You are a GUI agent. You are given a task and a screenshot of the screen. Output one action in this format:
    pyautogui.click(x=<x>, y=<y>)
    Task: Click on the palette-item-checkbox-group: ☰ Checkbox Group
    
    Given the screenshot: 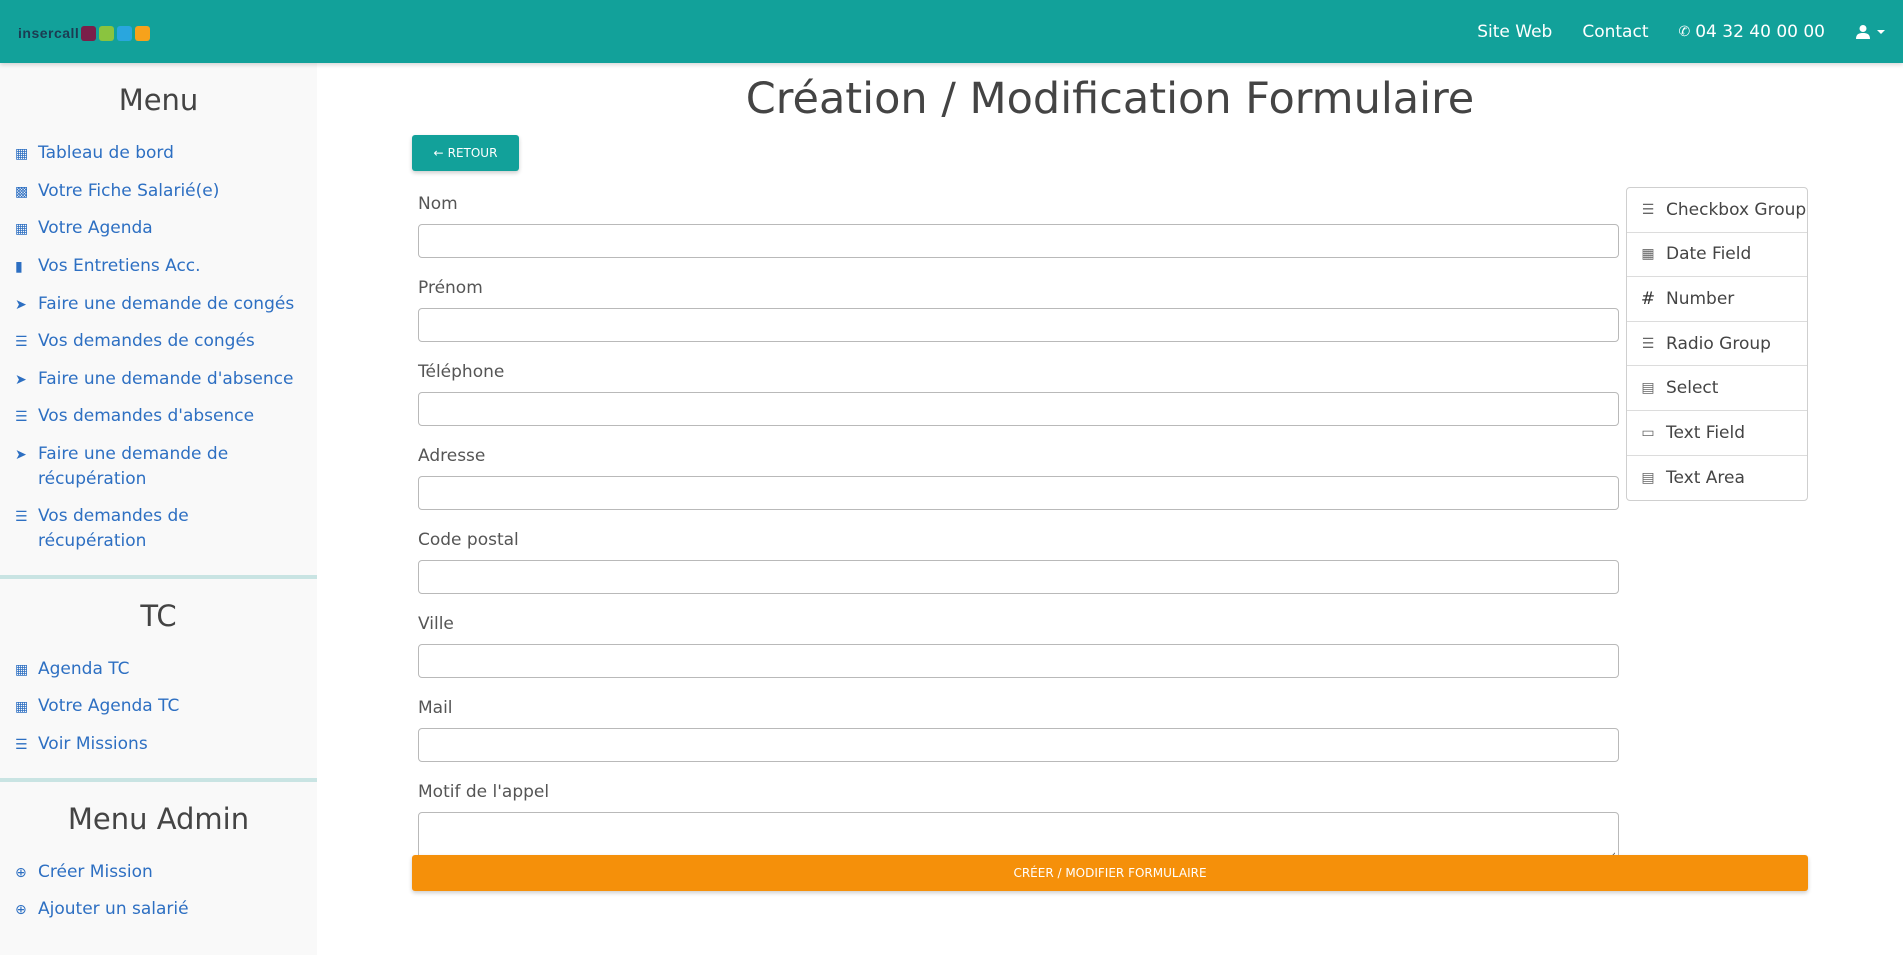 What is the action you would take?
    pyautogui.click(x=1717, y=210)
    